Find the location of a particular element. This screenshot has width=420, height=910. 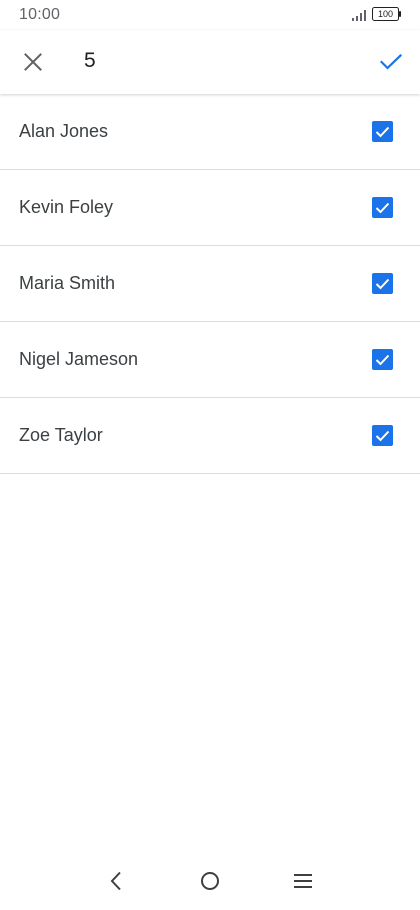

close-icon is located at coordinates (33, 62).